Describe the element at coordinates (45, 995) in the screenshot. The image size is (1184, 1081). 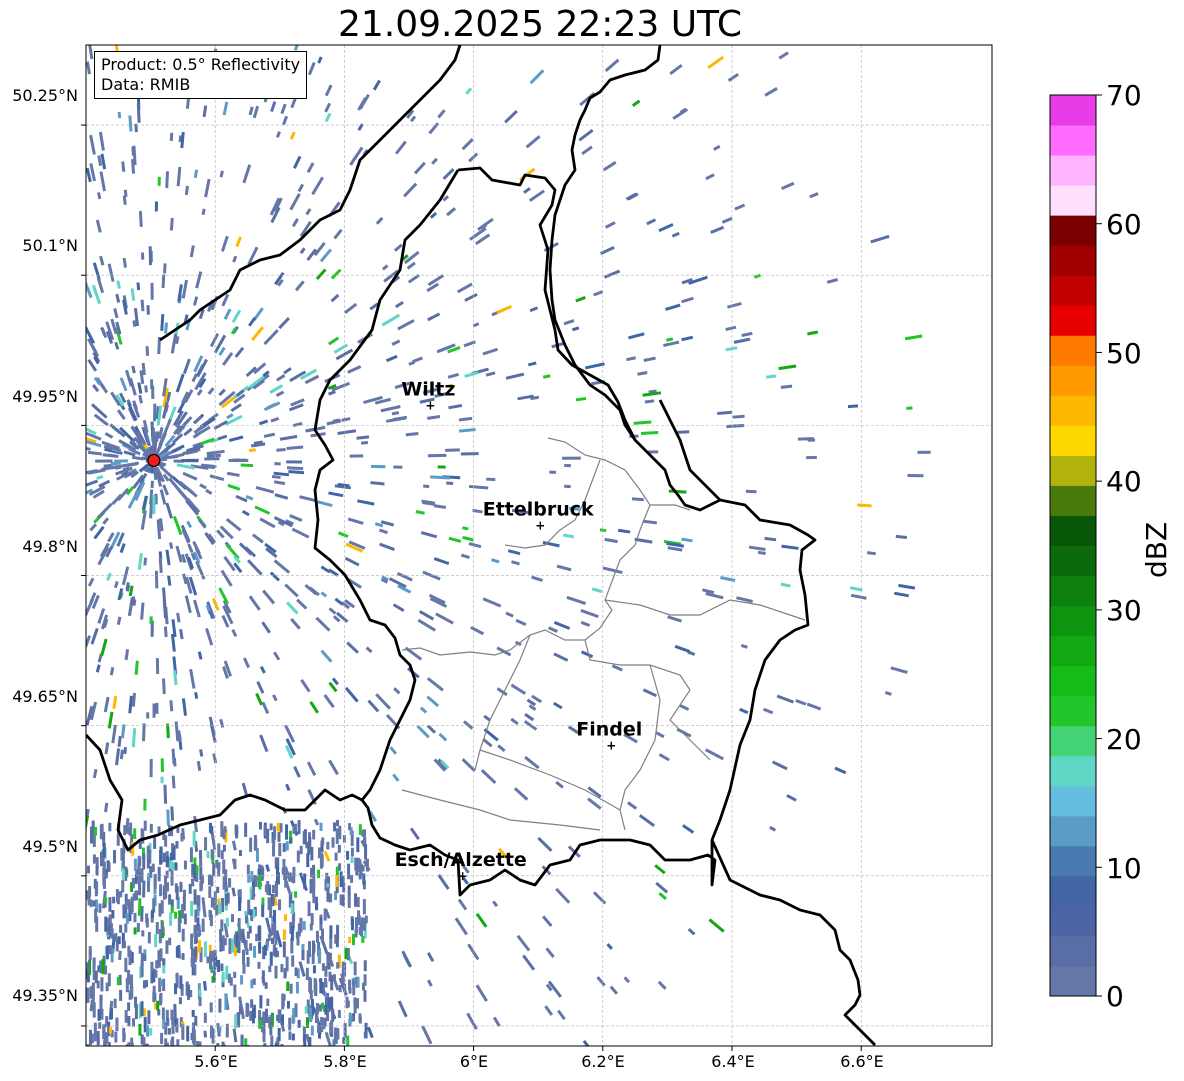
I see `lat-tick-label: 49.35°N` at that location.